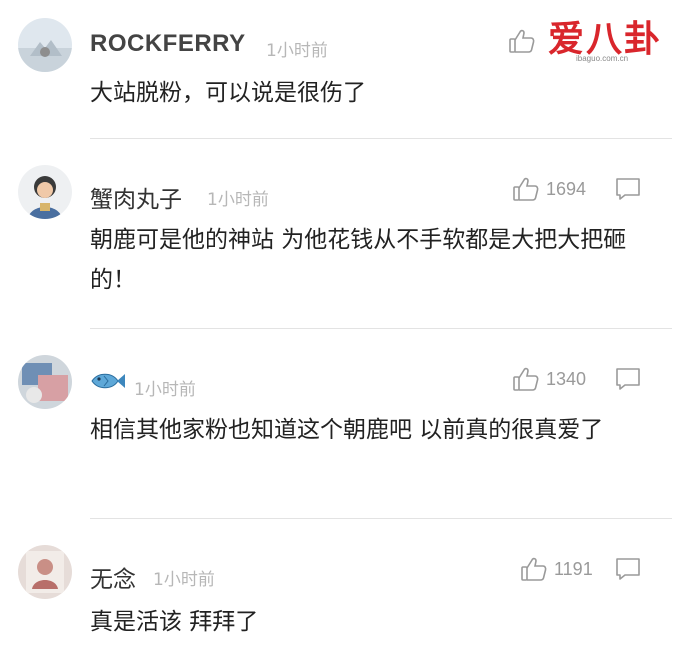 The image size is (690, 648). I want to click on watermark-url: ibaguo.com.cn, so click(602, 58).